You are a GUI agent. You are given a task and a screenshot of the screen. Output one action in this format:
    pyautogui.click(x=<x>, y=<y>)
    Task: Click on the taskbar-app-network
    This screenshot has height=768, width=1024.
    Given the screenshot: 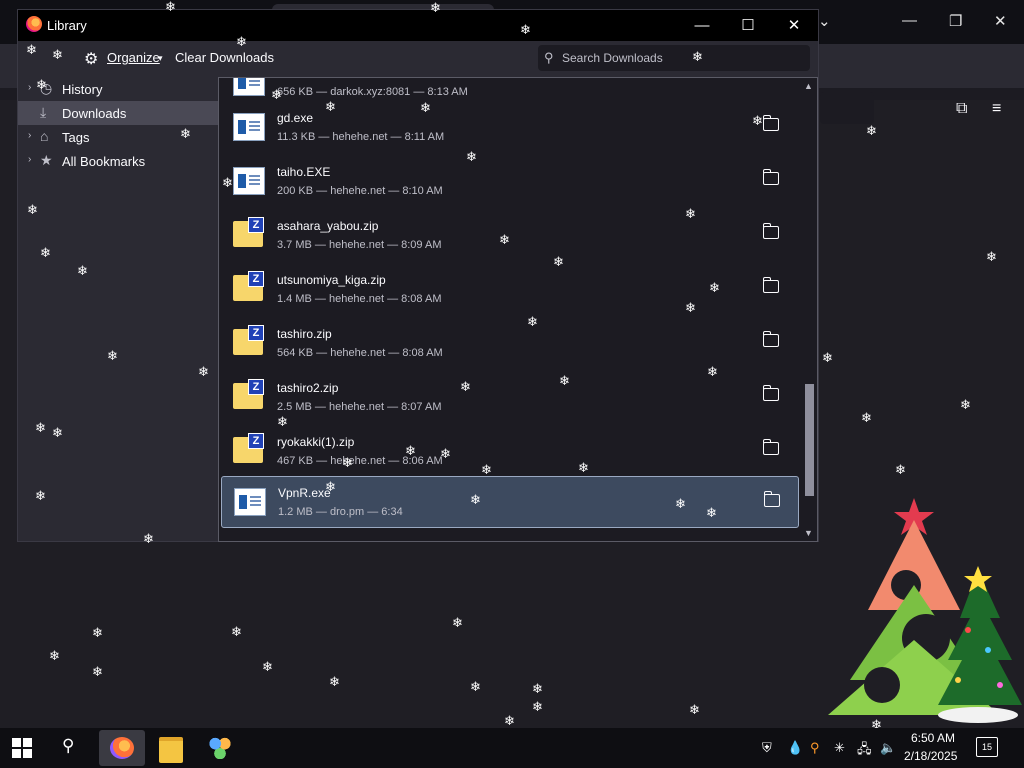 What is the action you would take?
    pyautogui.click(x=220, y=748)
    